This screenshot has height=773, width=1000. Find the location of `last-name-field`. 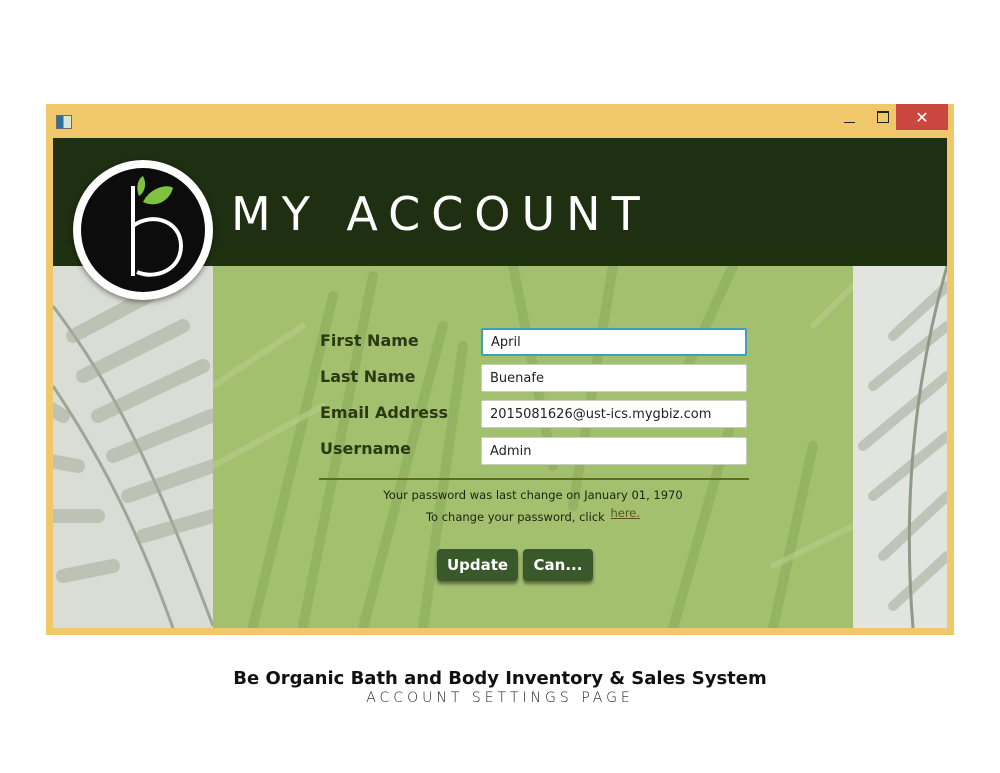

last-name-field is located at coordinates (614, 378).